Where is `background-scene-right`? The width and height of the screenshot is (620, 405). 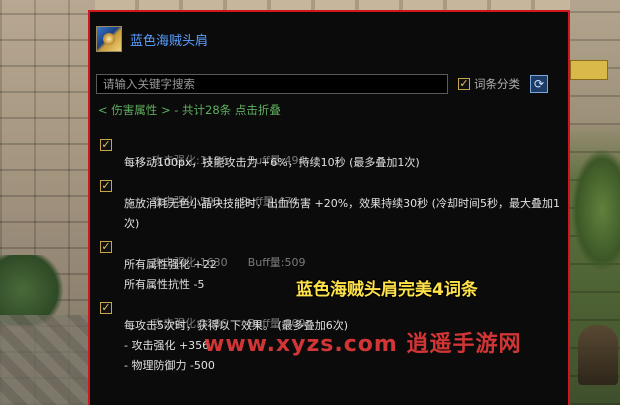
background-scene-right is located at coordinates (595, 202).